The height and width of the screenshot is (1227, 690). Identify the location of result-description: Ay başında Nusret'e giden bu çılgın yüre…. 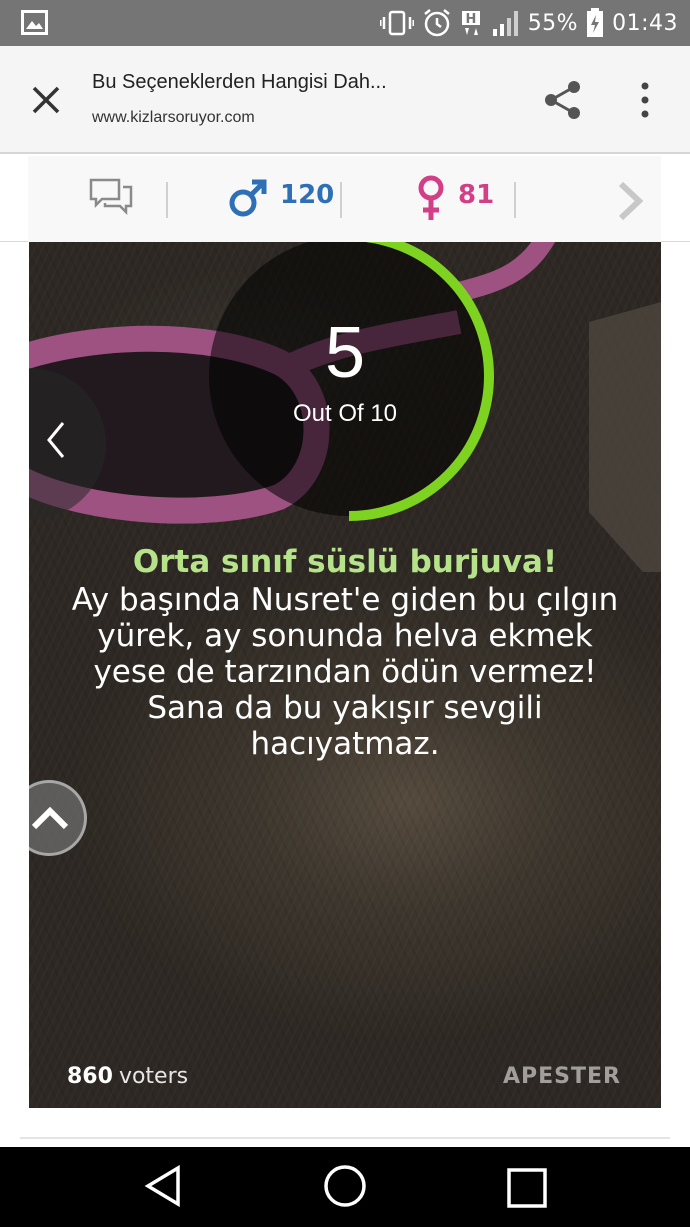
(345, 672).